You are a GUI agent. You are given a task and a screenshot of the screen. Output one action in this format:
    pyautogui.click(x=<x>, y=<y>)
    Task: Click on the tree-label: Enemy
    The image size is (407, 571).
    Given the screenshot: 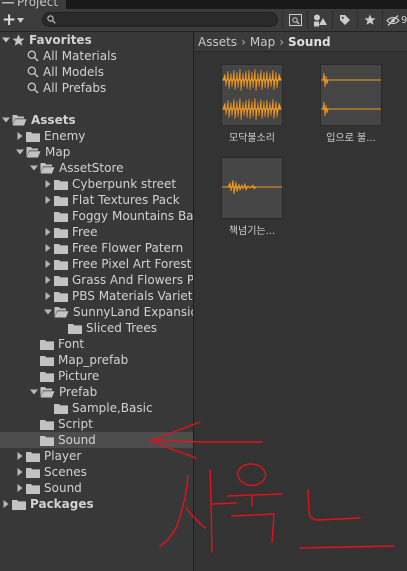 What is the action you would take?
    pyautogui.click(x=65, y=136)
    